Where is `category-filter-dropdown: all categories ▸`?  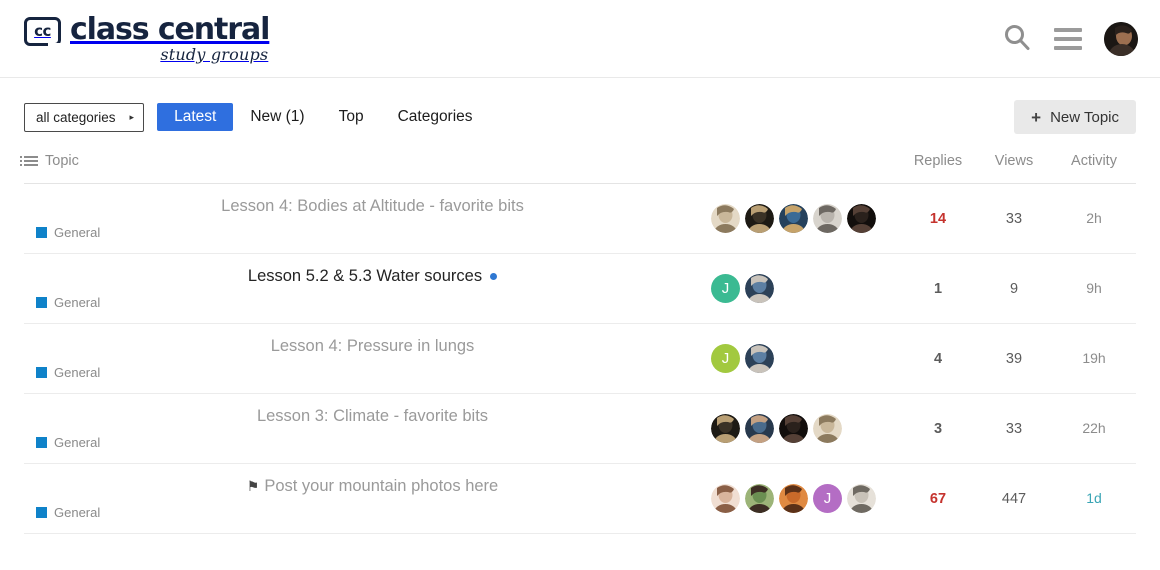
category-filter-dropdown: all categories ▸ is located at coordinates (84, 117).